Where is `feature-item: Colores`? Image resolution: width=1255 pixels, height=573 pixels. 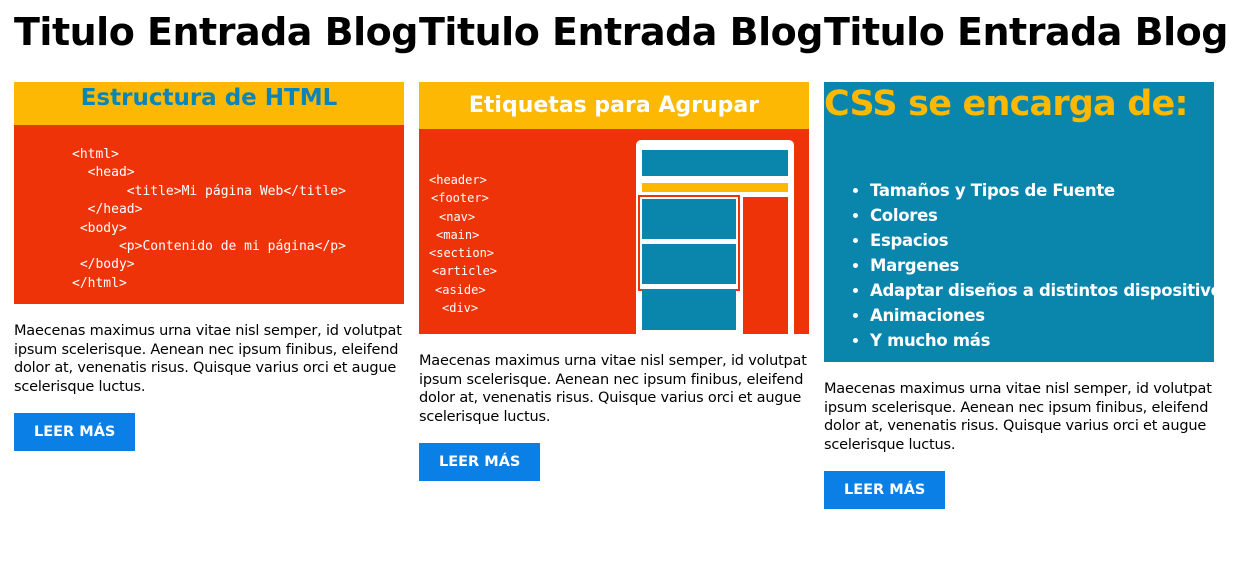 feature-item: Colores is located at coordinates (1042, 215).